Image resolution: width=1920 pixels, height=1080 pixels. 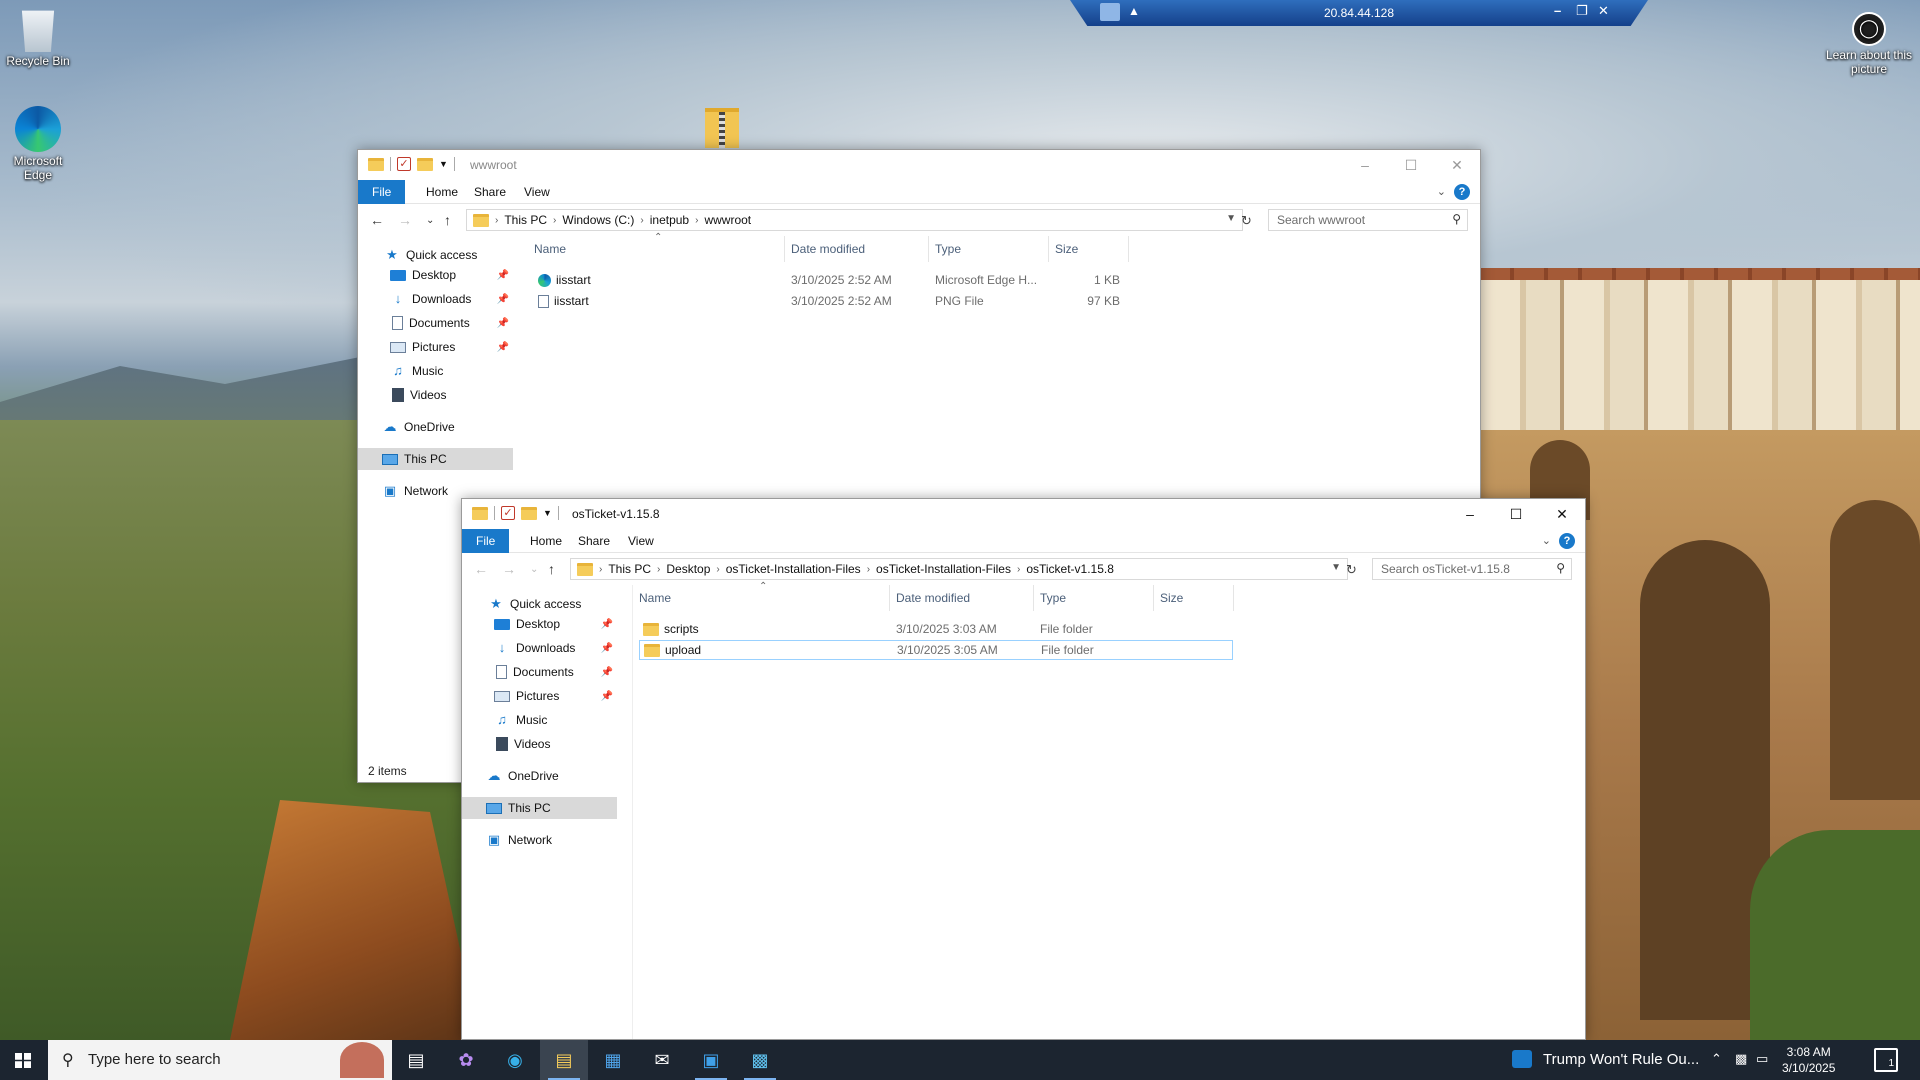 What do you see at coordinates (466, 1060) in the screenshot?
I see `copilot-icon: ✿` at bounding box center [466, 1060].